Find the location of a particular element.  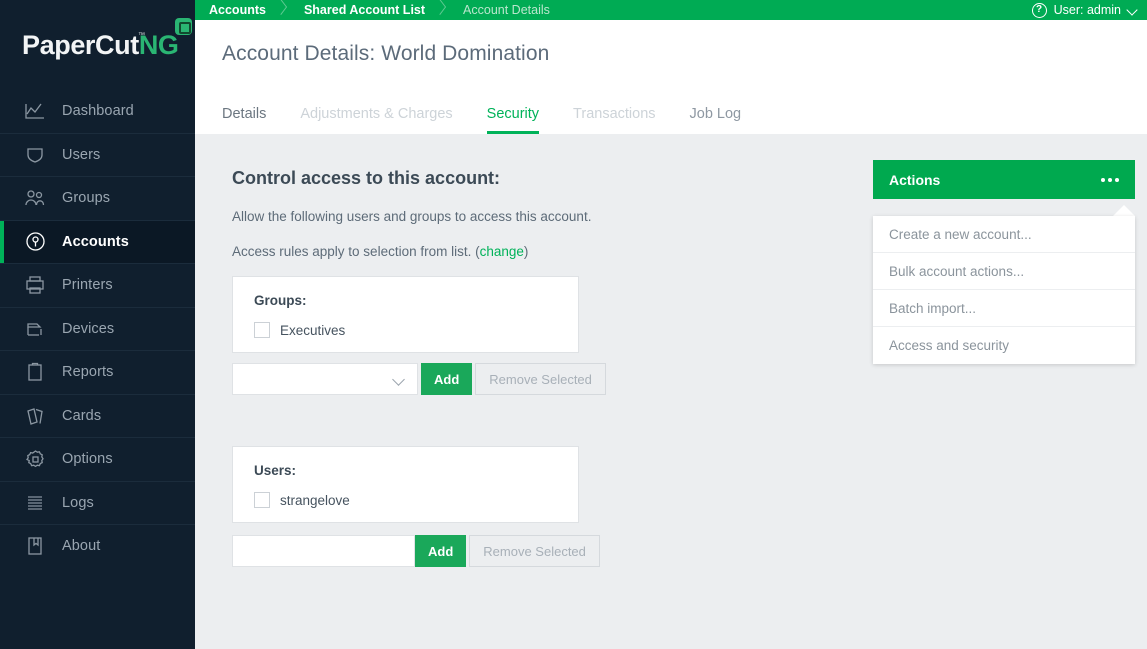

sidebar-item-devices: Devices is located at coordinates (97, 329).